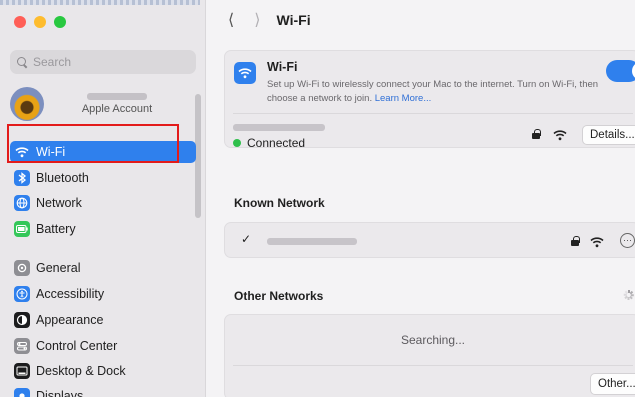  I want to click on status-dot, so click(237, 143).